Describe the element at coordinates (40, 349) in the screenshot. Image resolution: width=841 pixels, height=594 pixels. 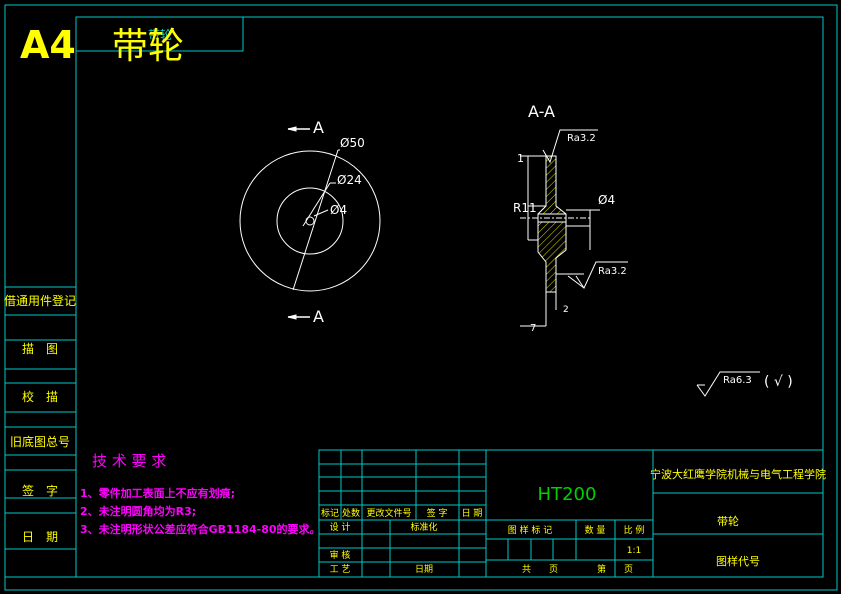
I see `side-cell-1: 描 图` at that location.